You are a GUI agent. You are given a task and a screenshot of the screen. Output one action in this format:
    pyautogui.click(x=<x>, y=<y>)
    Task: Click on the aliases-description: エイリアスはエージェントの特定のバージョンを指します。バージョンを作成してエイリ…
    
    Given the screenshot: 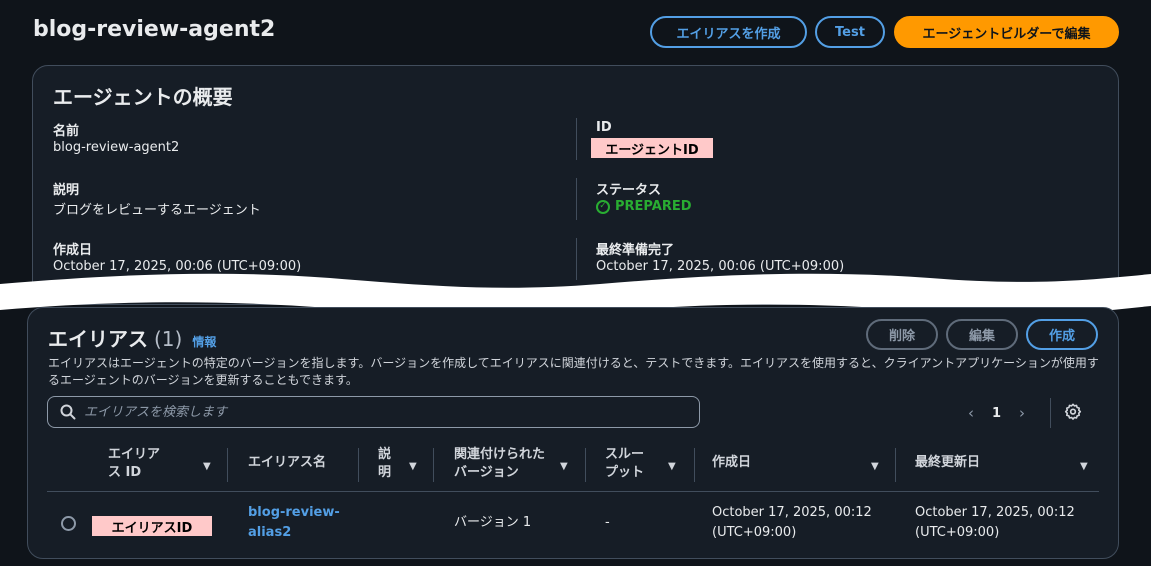 What is the action you would take?
    pyautogui.click(x=573, y=371)
    